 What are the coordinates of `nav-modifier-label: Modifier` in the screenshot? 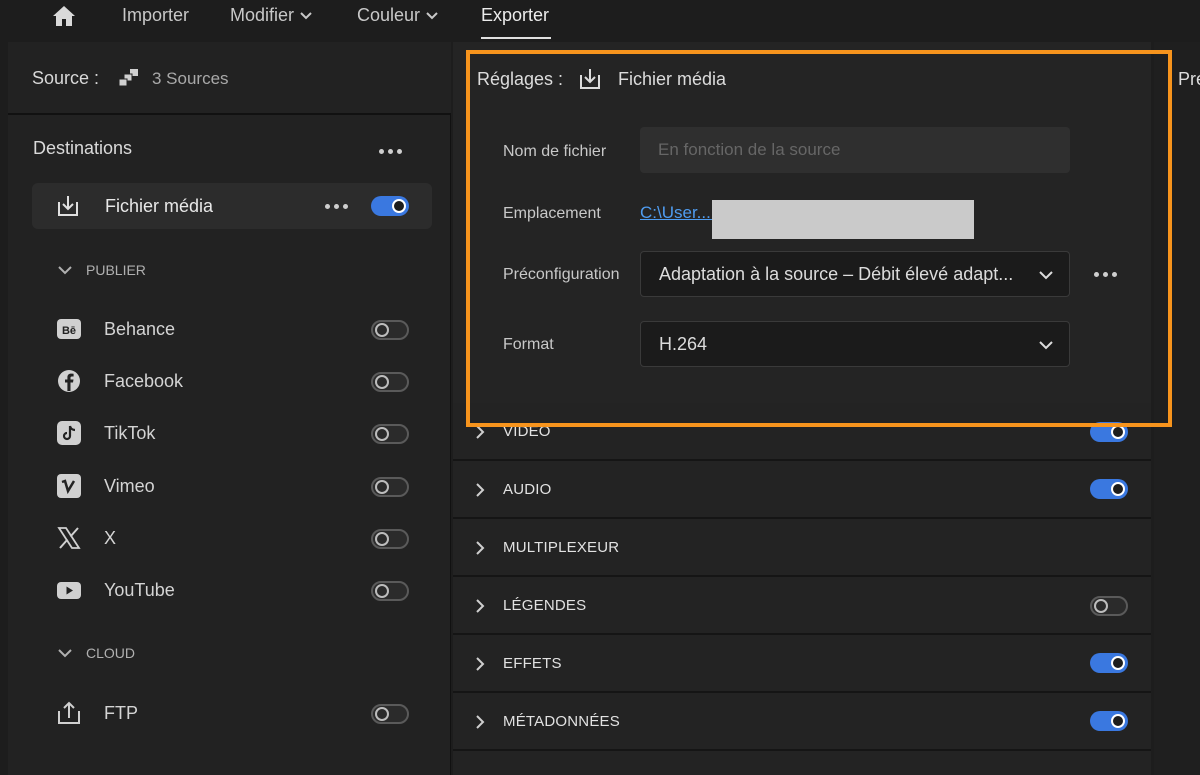 It's located at (262, 15).